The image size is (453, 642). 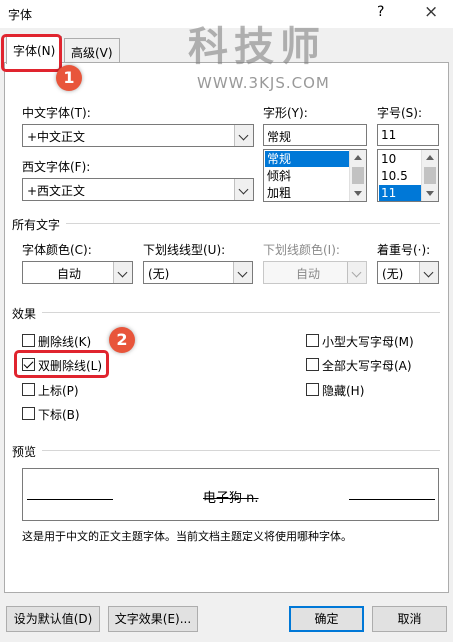 What do you see at coordinates (408, 135) in the screenshot?
I see `font-size-input: 11` at bounding box center [408, 135].